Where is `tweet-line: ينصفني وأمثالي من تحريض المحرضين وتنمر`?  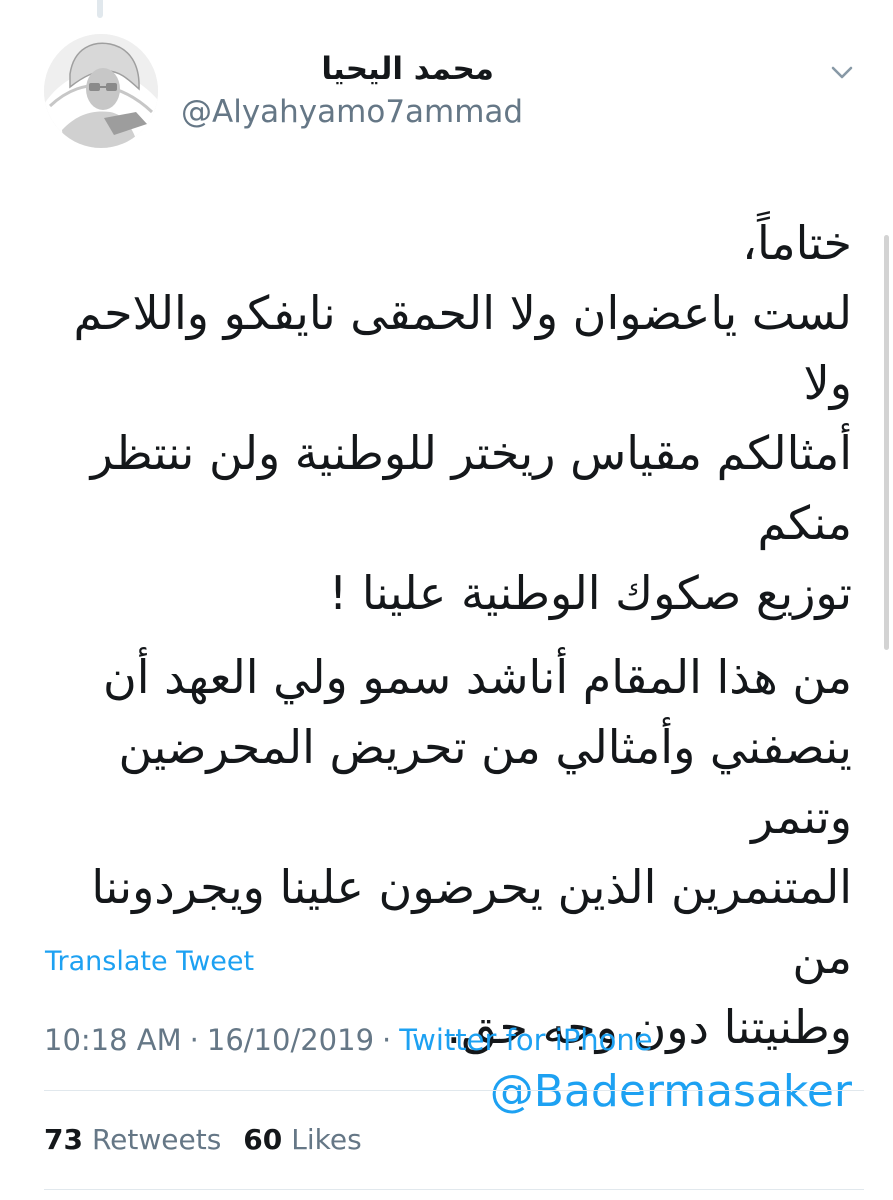
tweet-line: ينصفني وأمثالي من تحريض المحرضين وتنمر is located at coordinates (485, 782).